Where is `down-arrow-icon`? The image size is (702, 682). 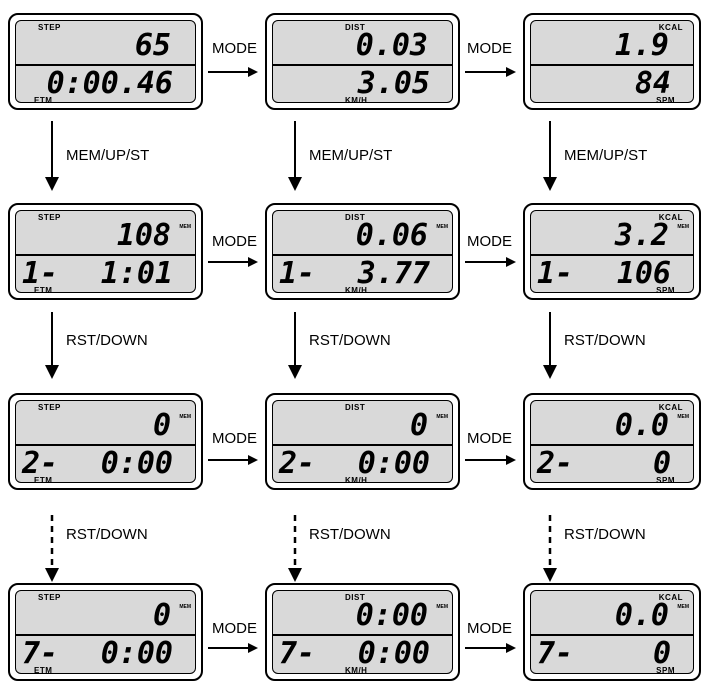 down-arrow-icon is located at coordinates (550, 548).